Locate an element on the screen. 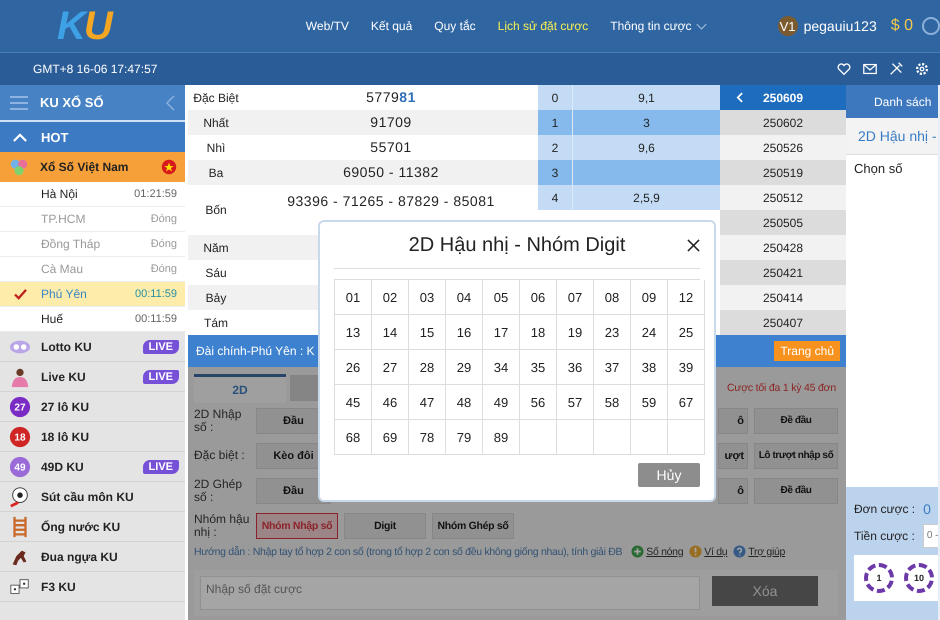 Image resolution: width=940 pixels, height=620 pixels. prize-name: Sáu is located at coordinates (216, 273).